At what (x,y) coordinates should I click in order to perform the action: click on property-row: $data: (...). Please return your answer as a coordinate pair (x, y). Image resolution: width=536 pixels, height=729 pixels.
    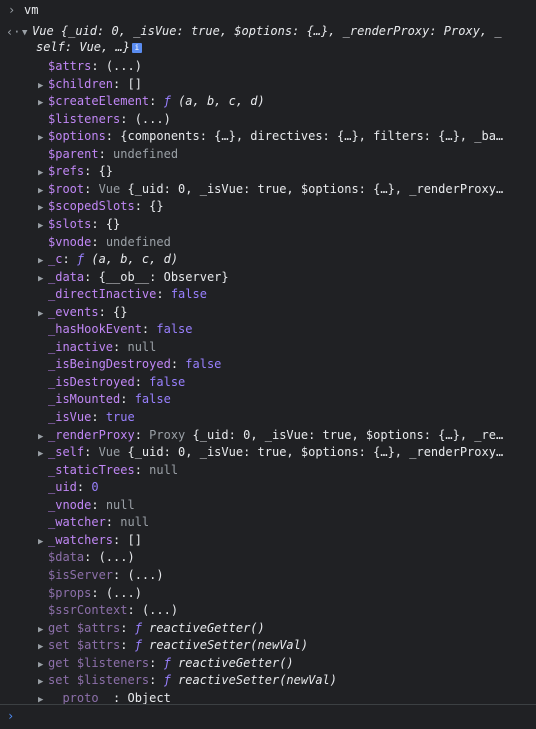
    Looking at the image, I should click on (287, 558).